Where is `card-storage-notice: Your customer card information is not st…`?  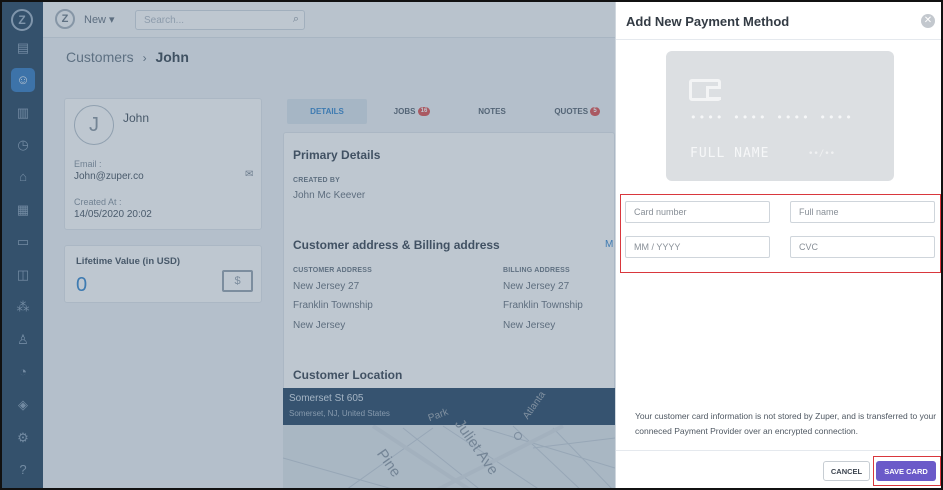 card-storage-notice: Your customer card information is not st… is located at coordinates (786, 423).